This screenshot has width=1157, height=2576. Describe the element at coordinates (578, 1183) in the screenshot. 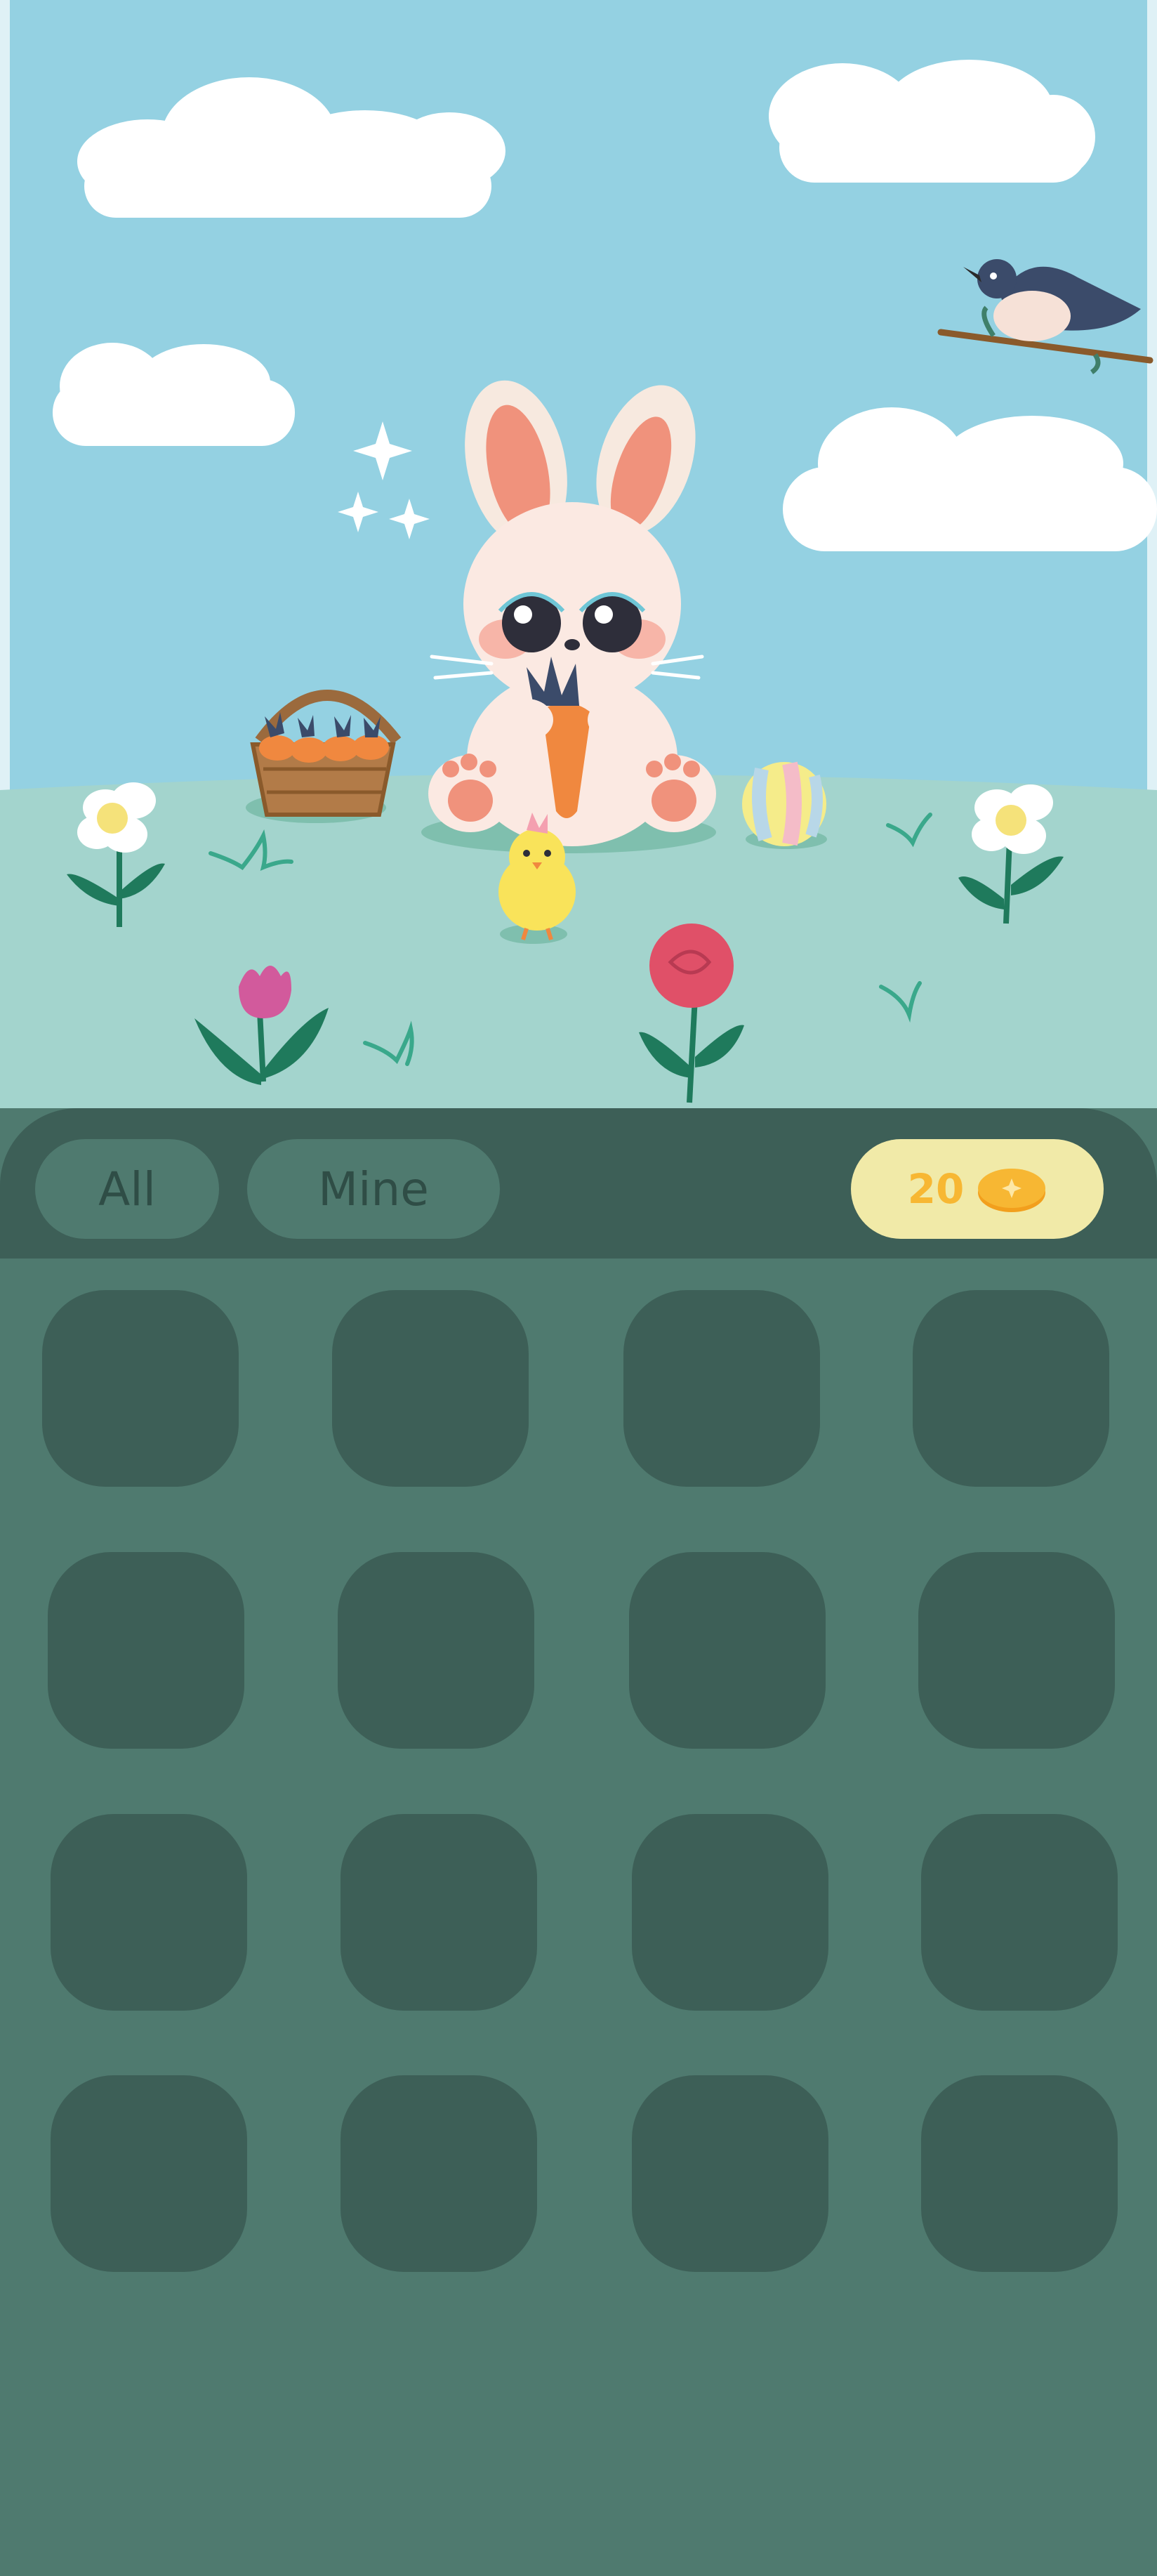

I see `panel-header: All Mine 20` at that location.